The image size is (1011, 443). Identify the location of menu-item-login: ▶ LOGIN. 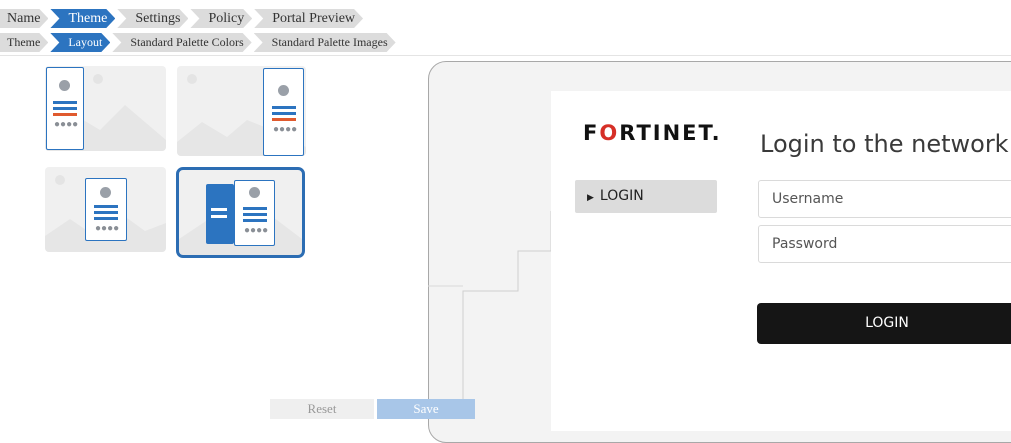
(646, 196).